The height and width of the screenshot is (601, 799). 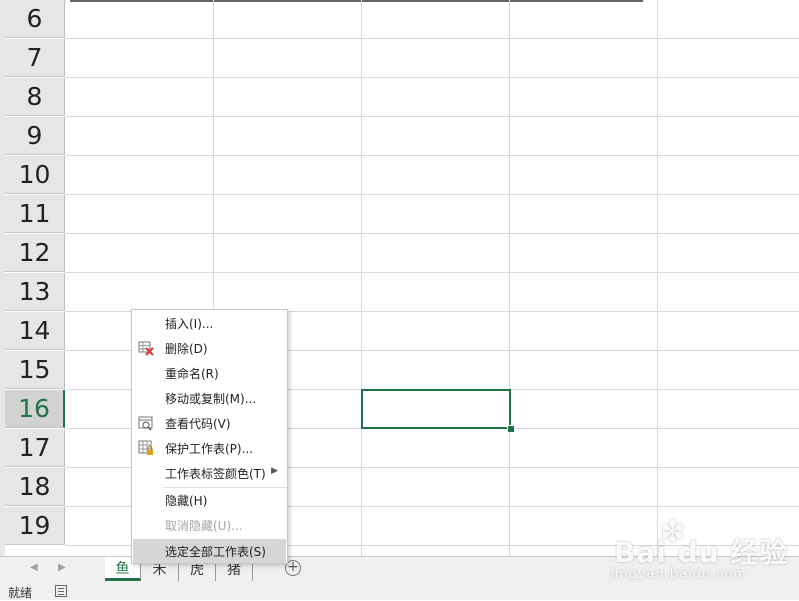 What do you see at coordinates (35, 175) in the screenshot?
I see `row-header: 10` at bounding box center [35, 175].